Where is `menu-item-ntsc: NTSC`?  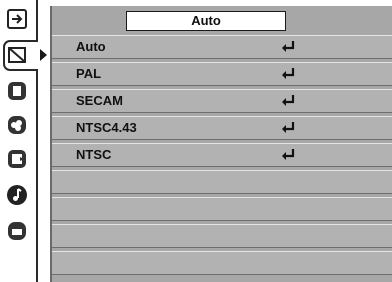
menu-item-ntsc: NTSC is located at coordinates (222, 155).